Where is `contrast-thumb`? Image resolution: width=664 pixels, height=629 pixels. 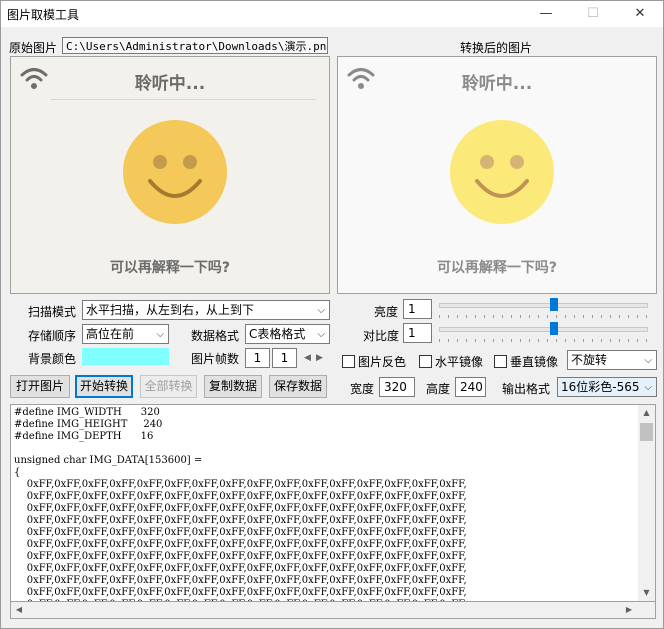 contrast-thumb is located at coordinates (553, 328).